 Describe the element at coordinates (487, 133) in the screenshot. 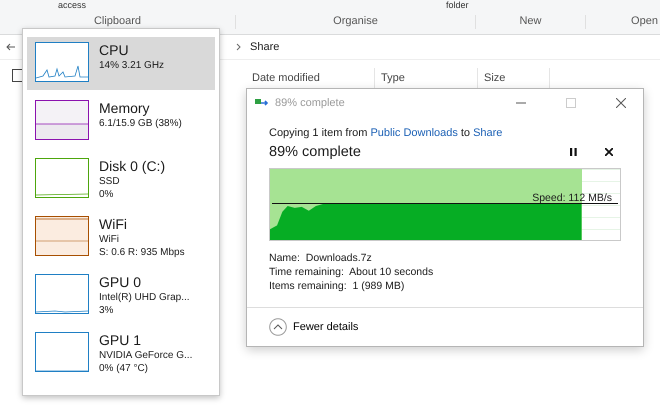

I see `target-link: Share` at that location.